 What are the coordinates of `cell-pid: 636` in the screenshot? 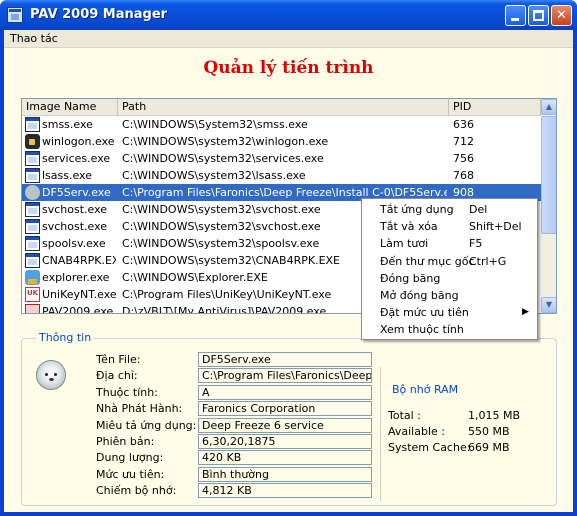 It's located at (463, 124).